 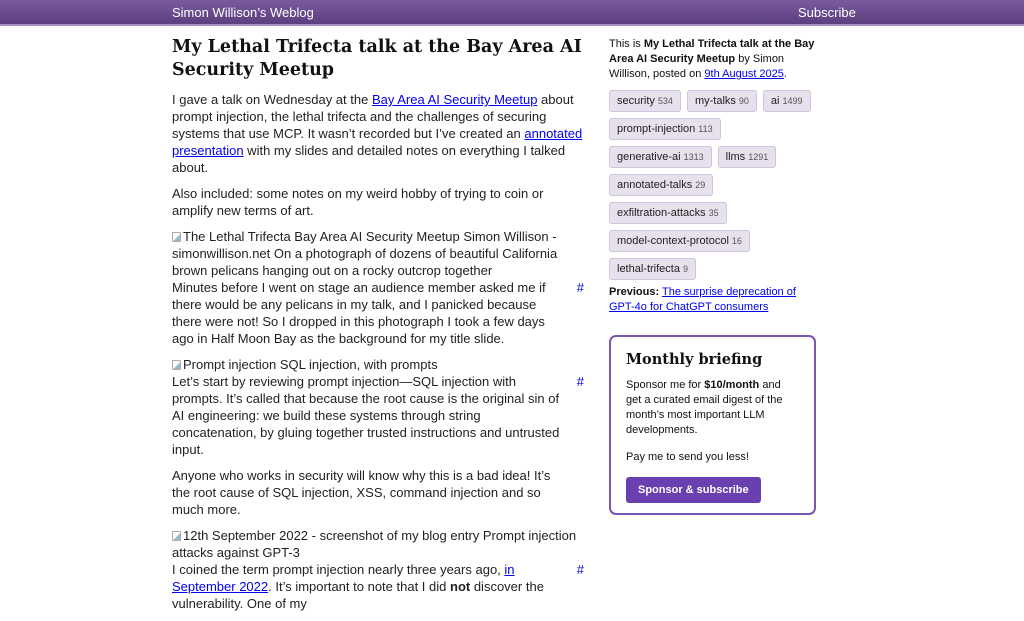 What do you see at coordinates (732, 385) in the screenshot?
I see `briefing-price: $10/month` at bounding box center [732, 385].